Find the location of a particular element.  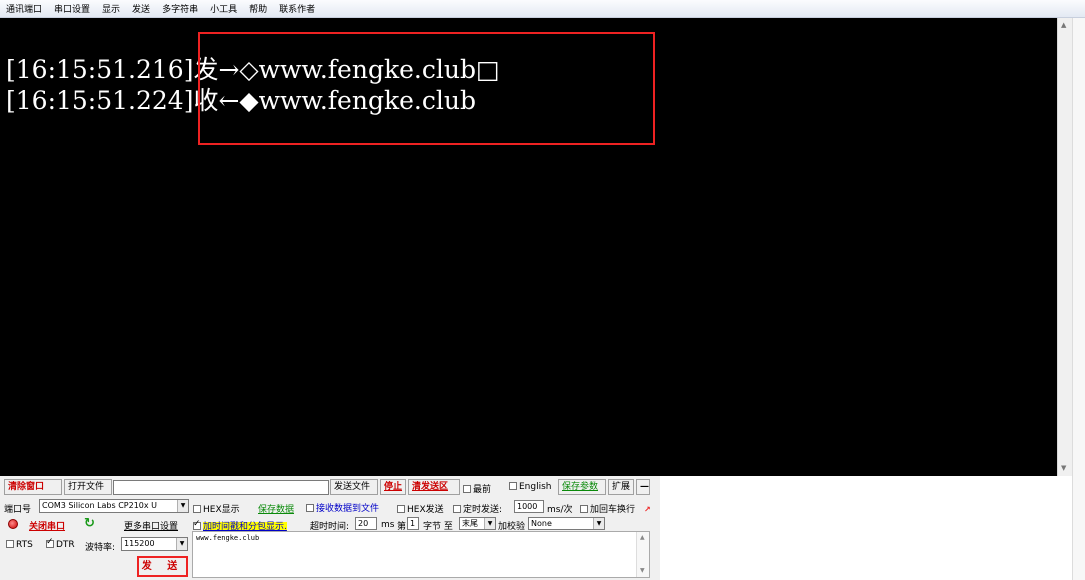

open-file-button: 打开文件 is located at coordinates (88, 487).